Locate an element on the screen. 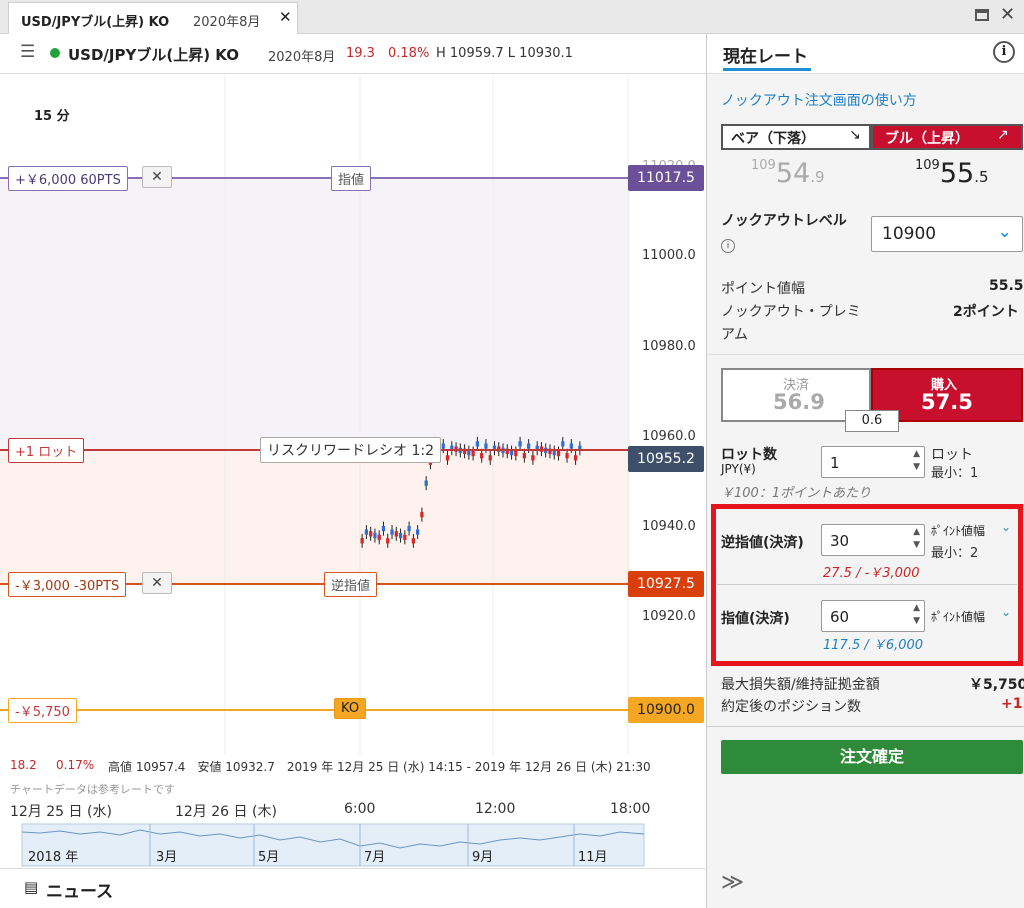 The width and height of the screenshot is (1024, 908). bull-price: 10955.5 is located at coordinates (952, 173).